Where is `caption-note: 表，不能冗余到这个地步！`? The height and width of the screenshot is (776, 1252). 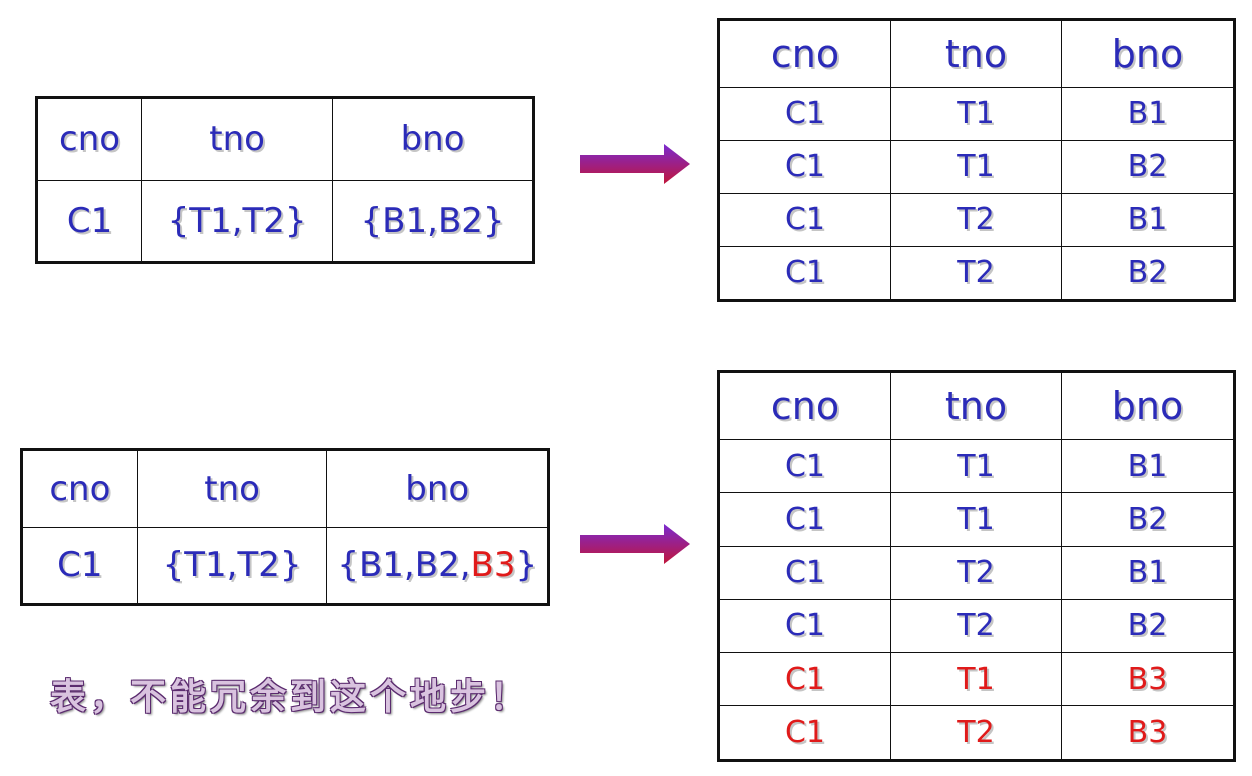 caption-note: 表，不能冗余到这个地步！ is located at coordinates (290, 697).